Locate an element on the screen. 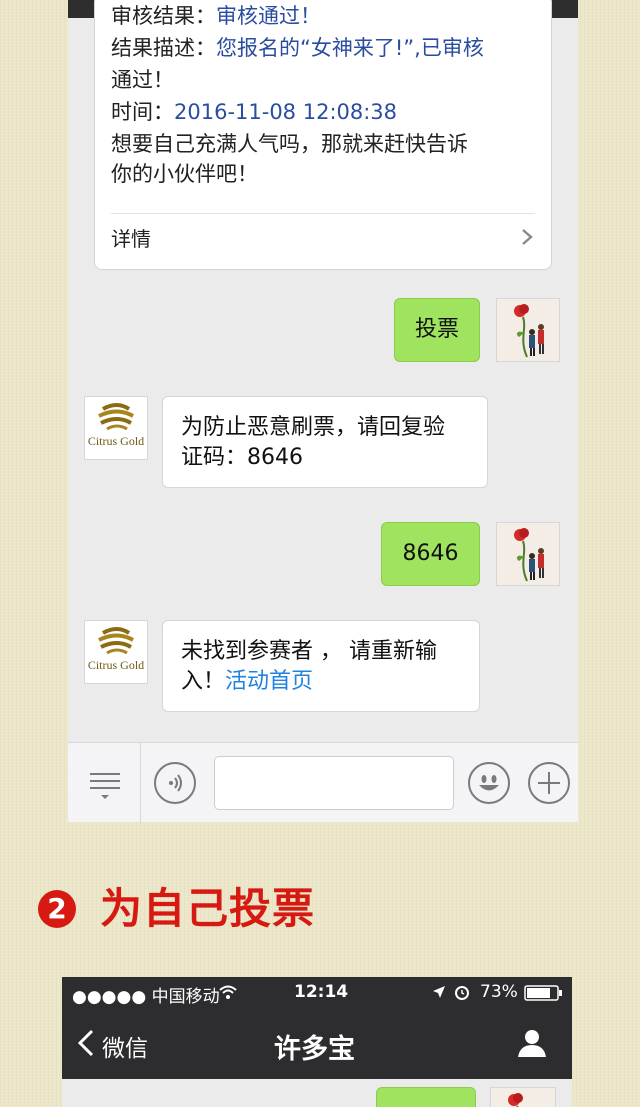  card-line-description-cont: 通过！ is located at coordinates (142, 80).